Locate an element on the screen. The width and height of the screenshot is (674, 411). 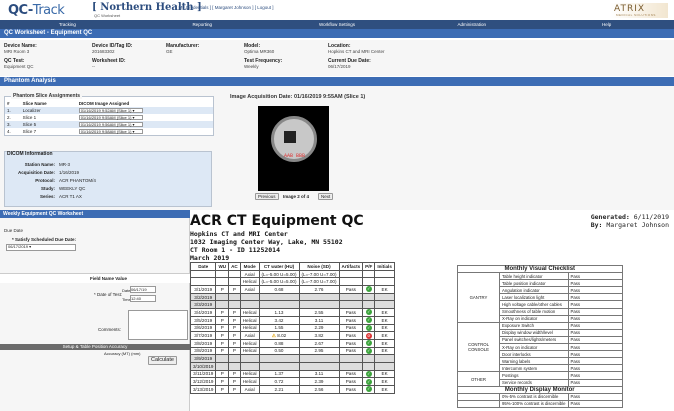
sd-cell: 3.82 is located at coordinates (319, 335).